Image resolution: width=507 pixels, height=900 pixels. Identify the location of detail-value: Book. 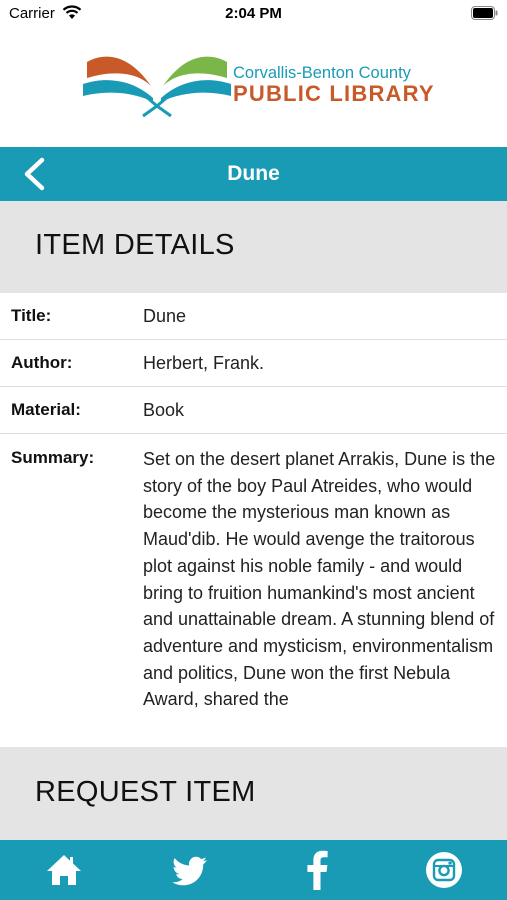
(164, 410).